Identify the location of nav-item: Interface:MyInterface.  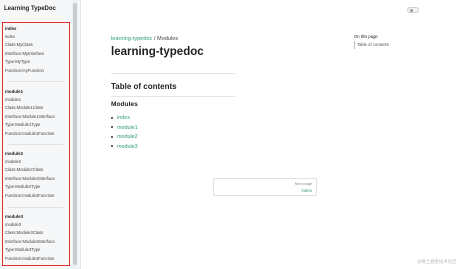
(24, 54).